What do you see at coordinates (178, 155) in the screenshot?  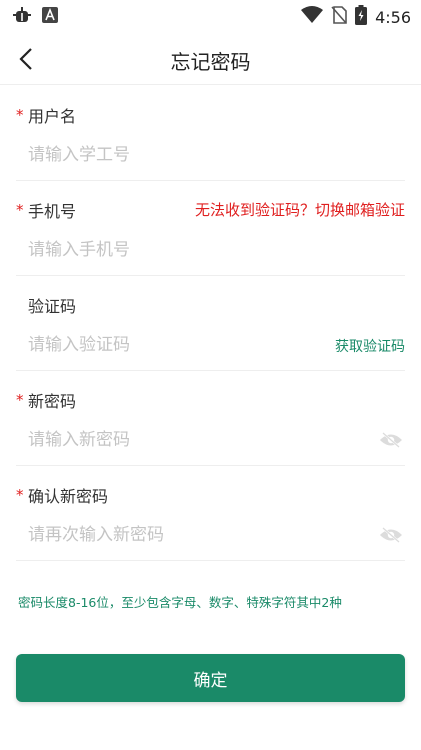 I see `username-input` at bounding box center [178, 155].